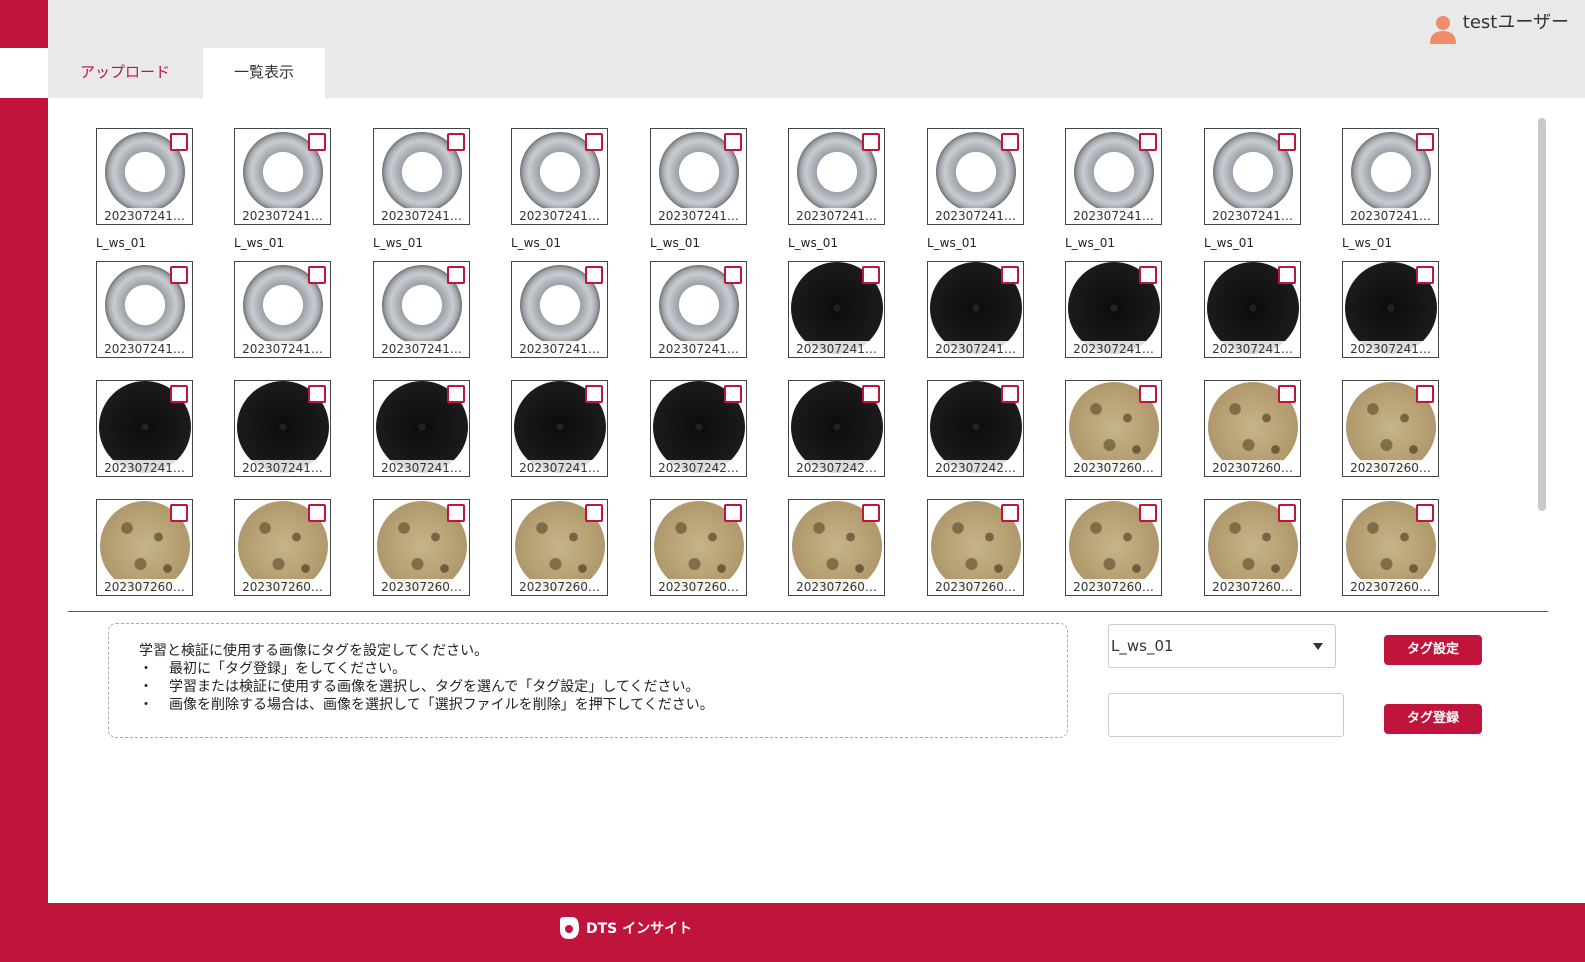 The height and width of the screenshot is (962, 1585). I want to click on tab-upload: アップロード, so click(125, 73).